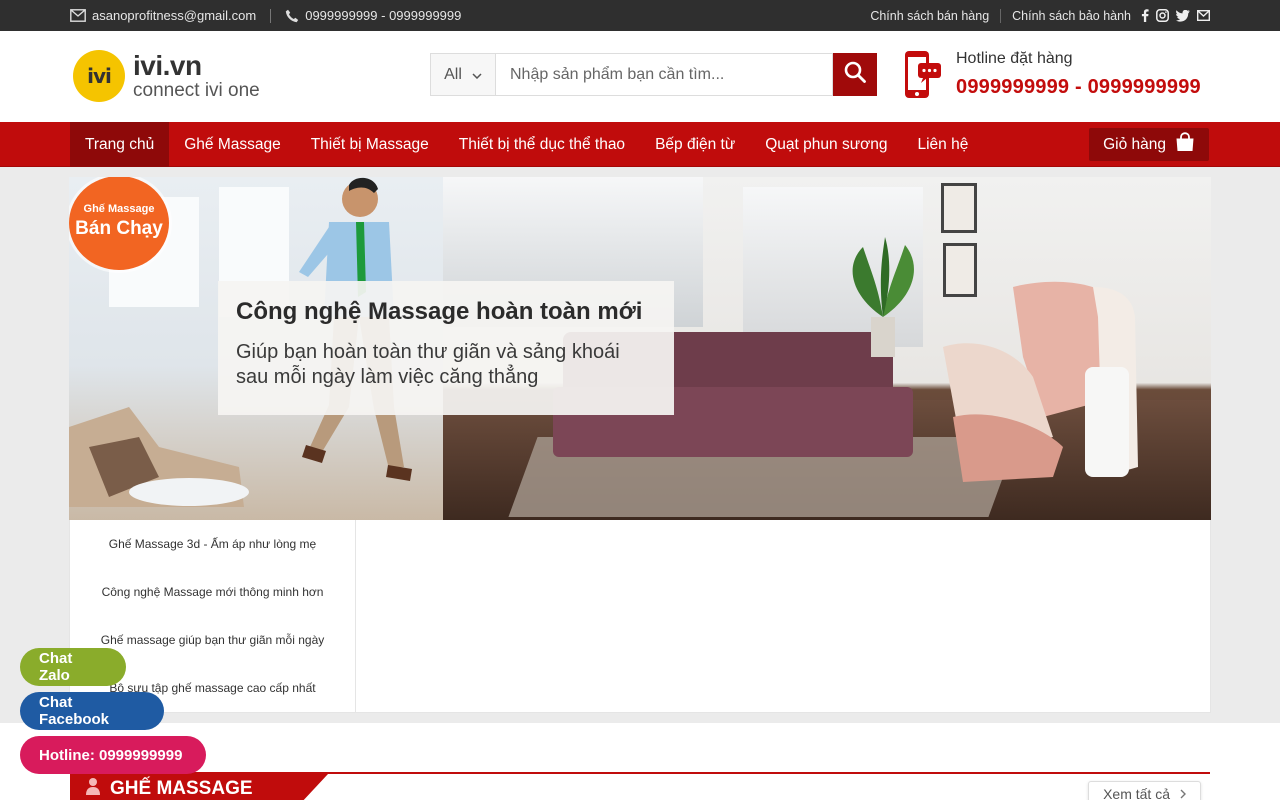 The height and width of the screenshot is (800, 1280). Describe the element at coordinates (196, 90) in the screenshot. I see `logo-tagline: connect ivi one` at that location.